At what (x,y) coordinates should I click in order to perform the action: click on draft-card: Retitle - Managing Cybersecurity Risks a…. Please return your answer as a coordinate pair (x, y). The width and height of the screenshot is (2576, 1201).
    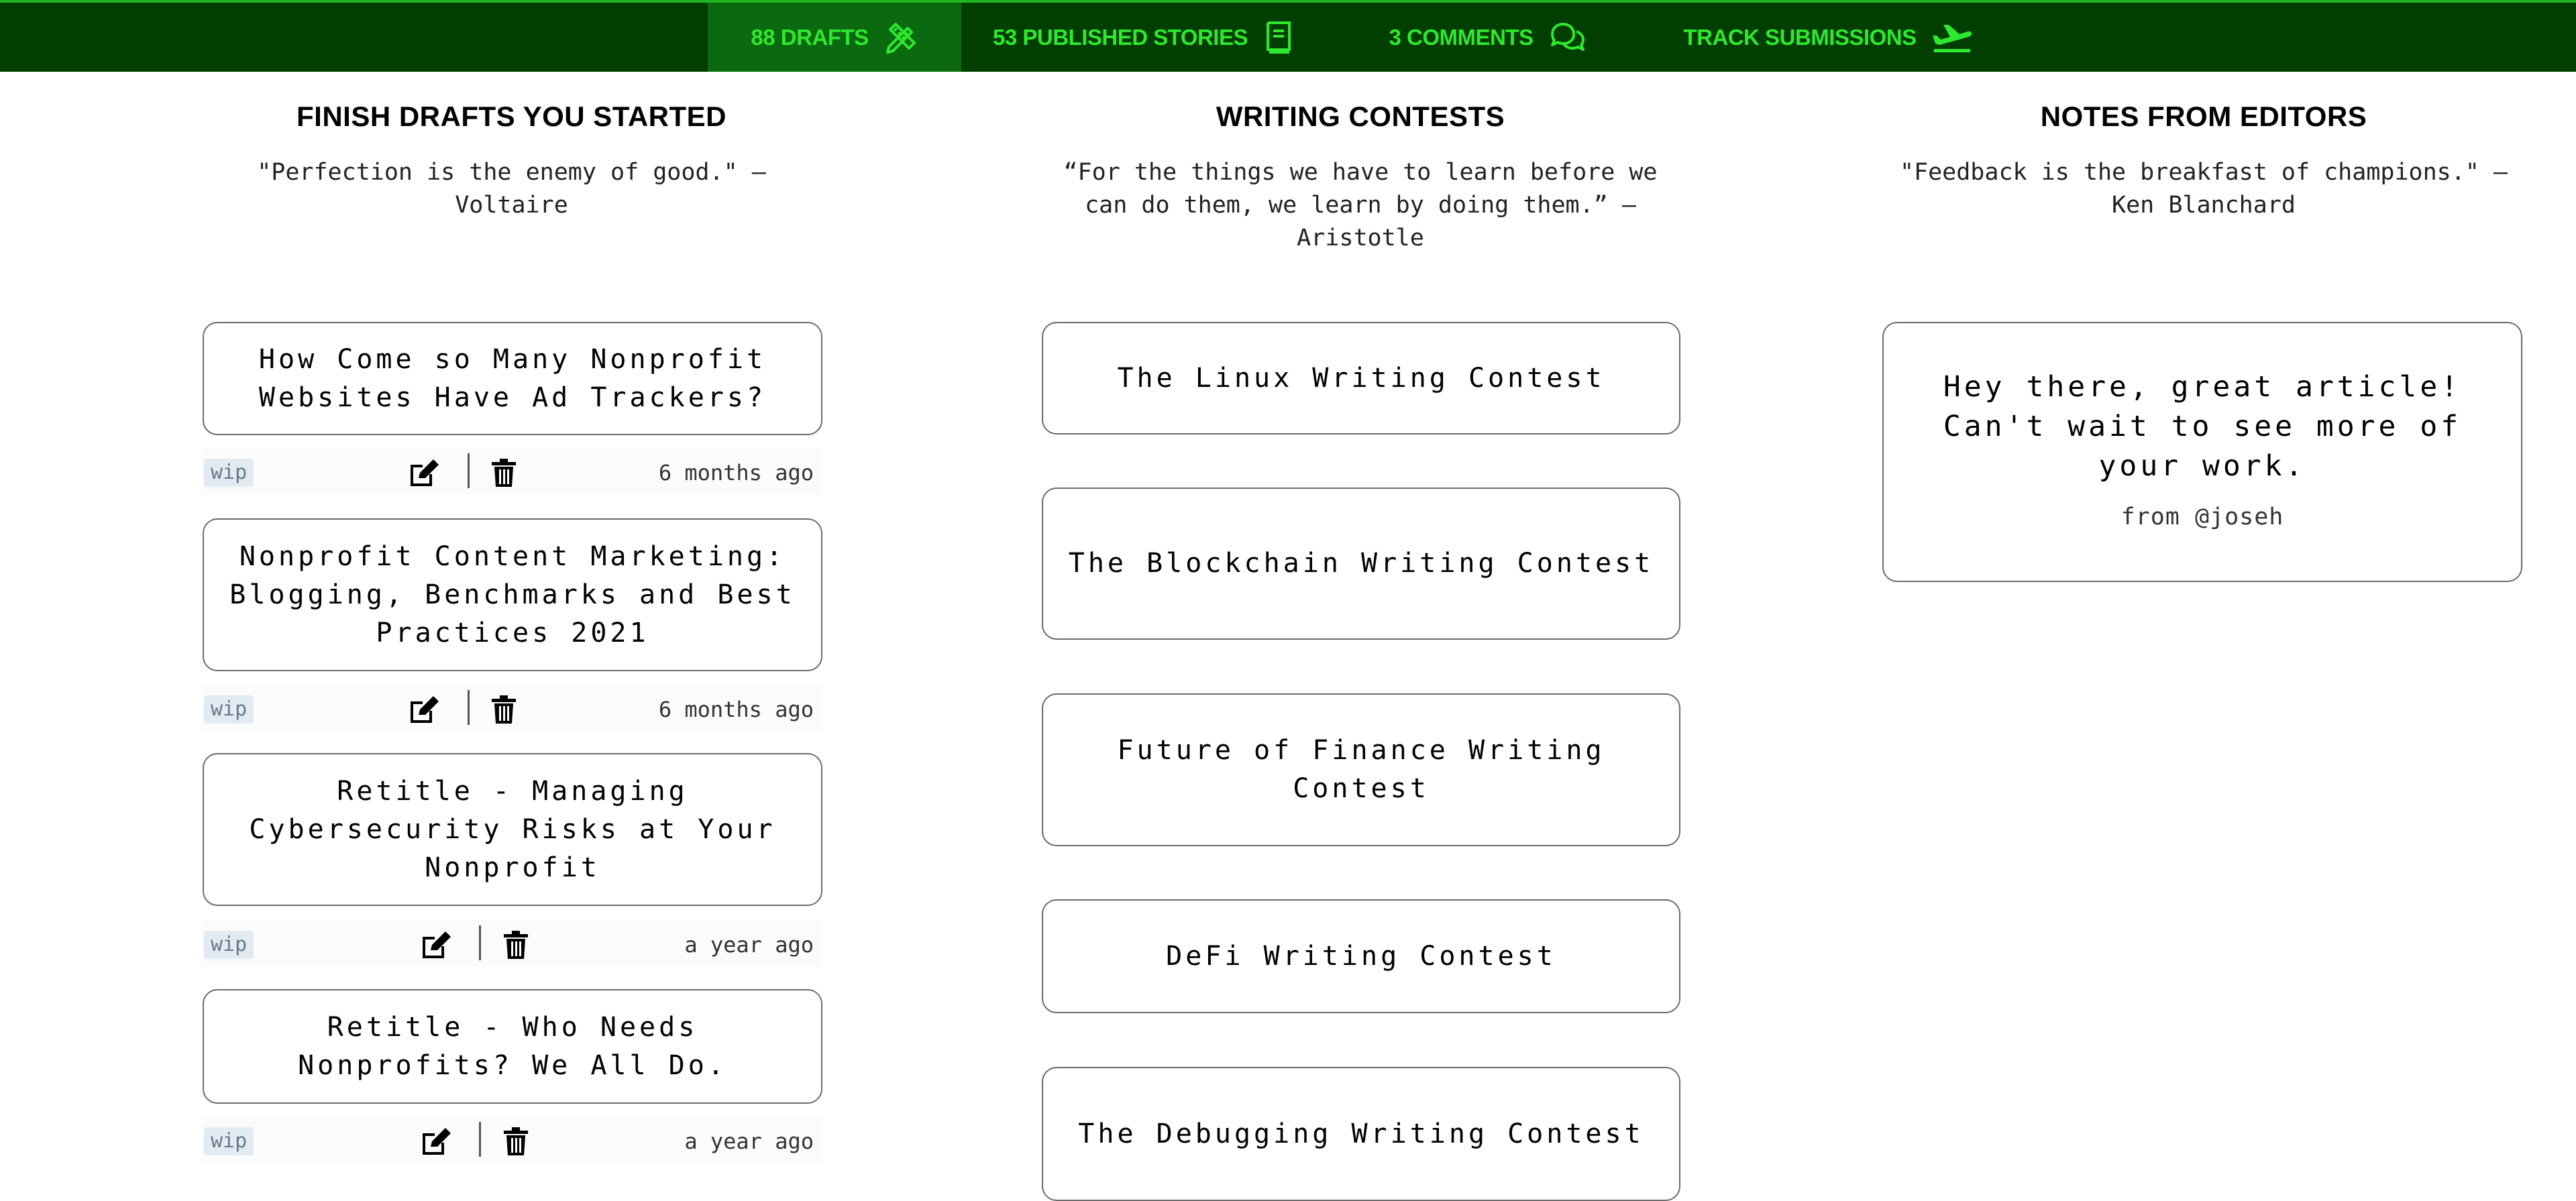
    Looking at the image, I should click on (512, 829).